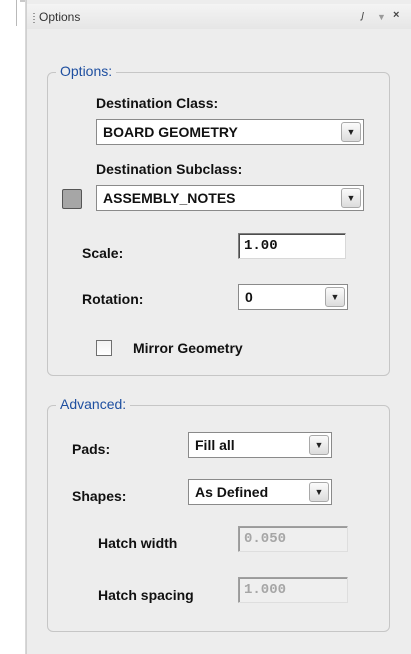 This screenshot has height=654, width=411. What do you see at coordinates (104, 348) in the screenshot?
I see `mirror-geometry-checkbox` at bounding box center [104, 348].